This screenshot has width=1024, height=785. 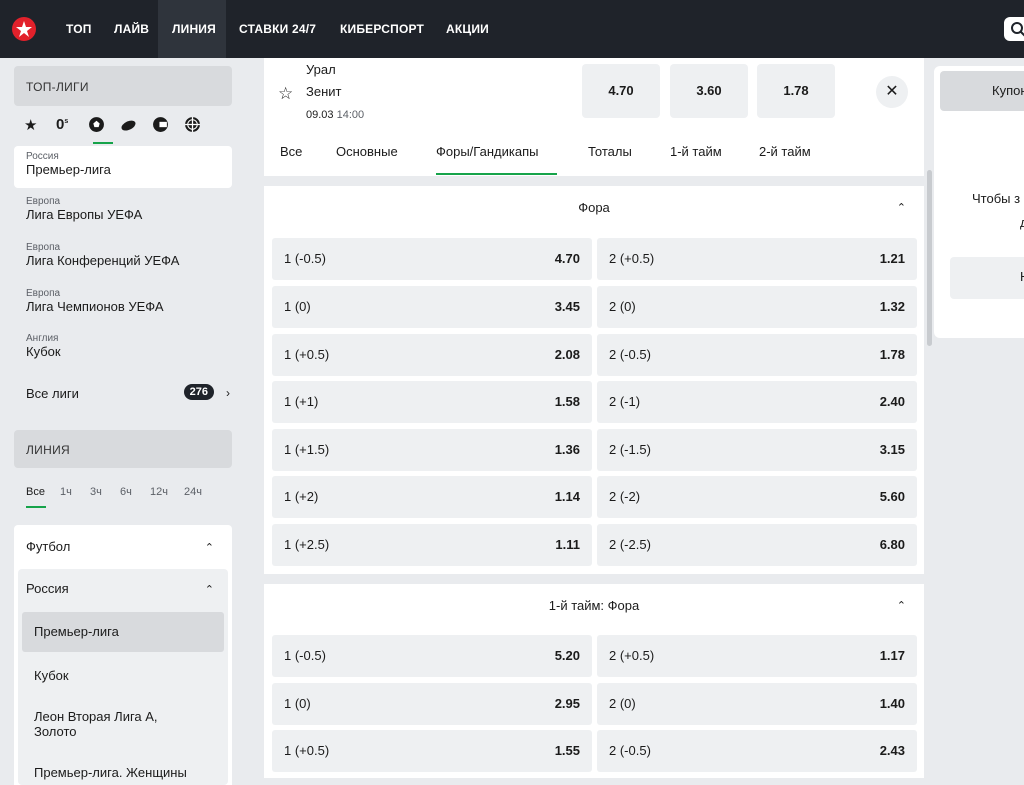 I want to click on odd-button-away: 1.78, so click(x=796, y=91).